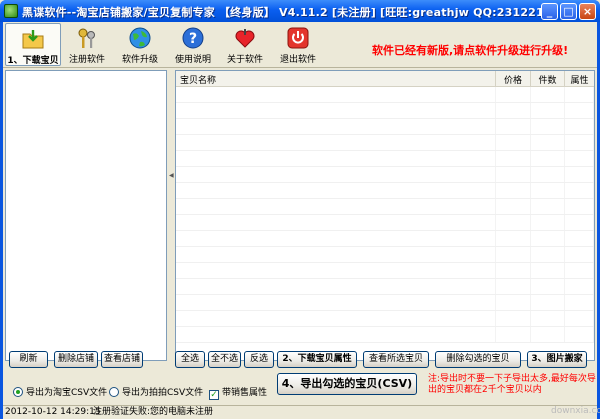 Image resolution: width=600 pixels, height=419 pixels. I want to click on image-move-button: 3、图片搬家, so click(557, 359).